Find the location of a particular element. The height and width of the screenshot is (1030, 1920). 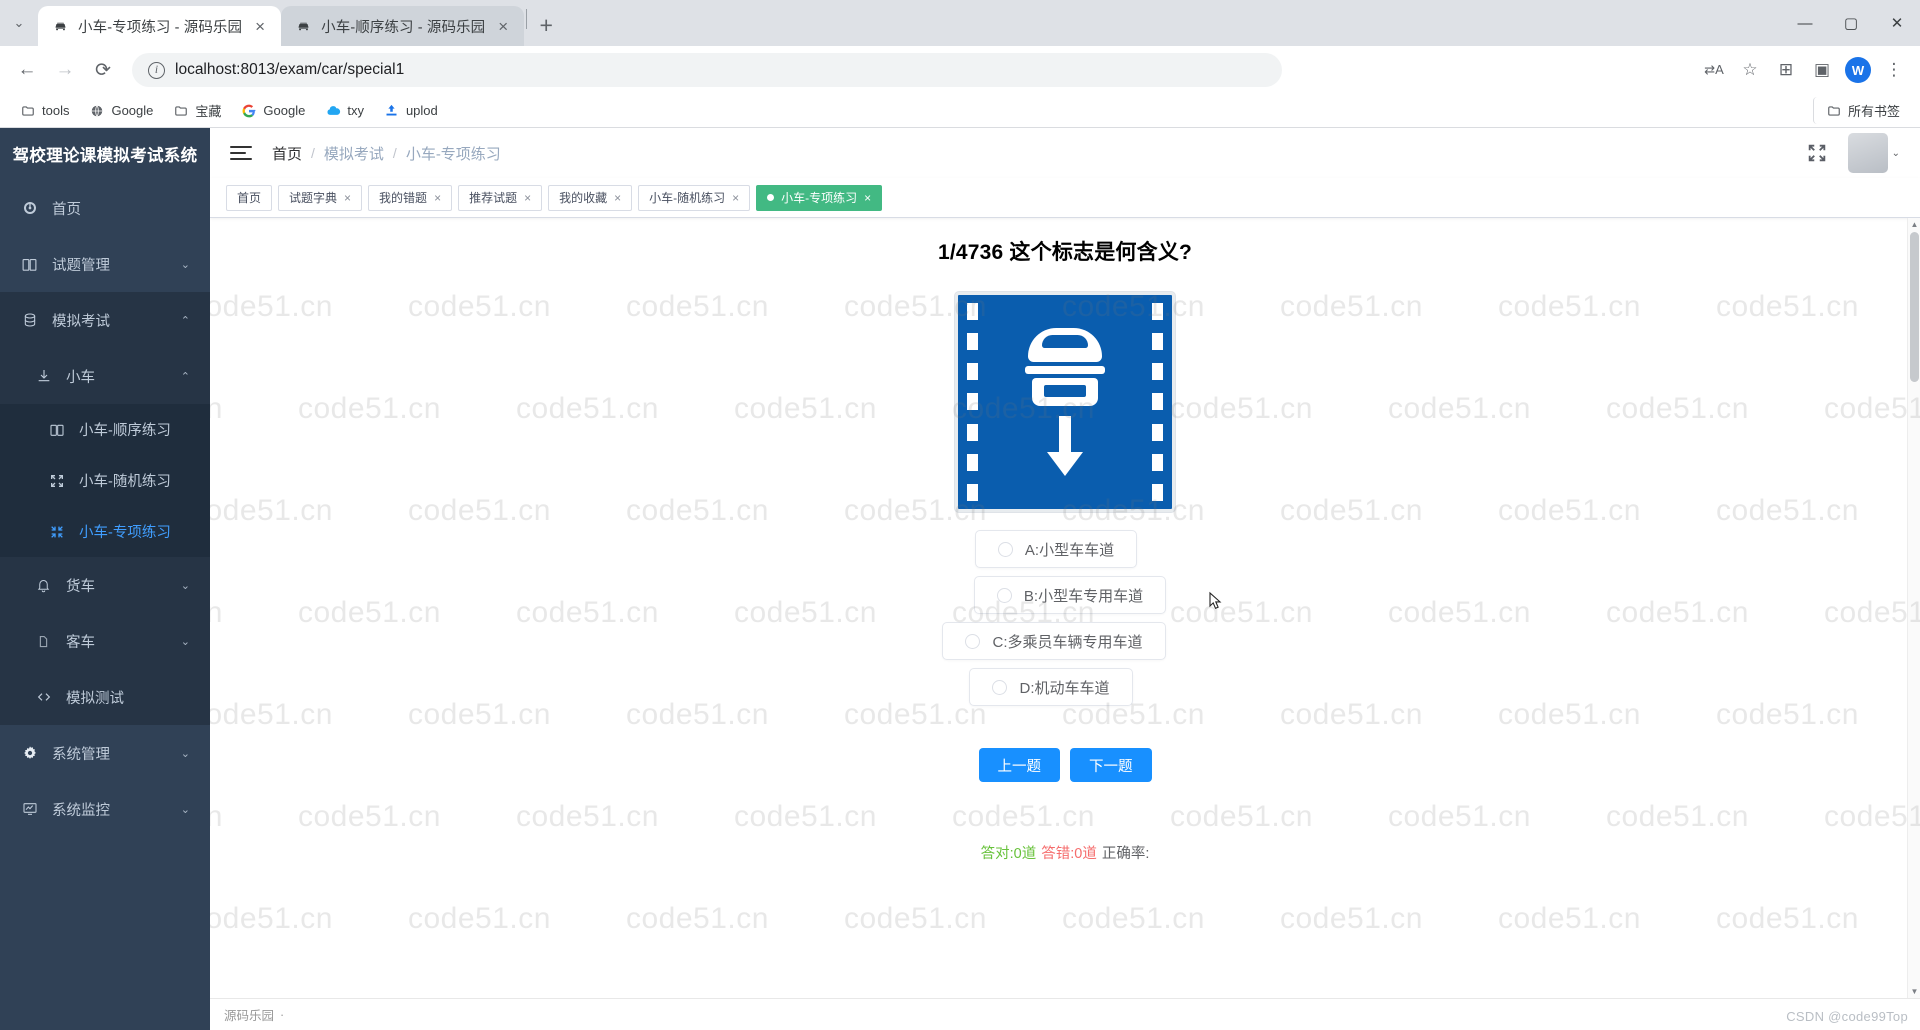

view-tab-recommended: 推荐试题 × is located at coordinates (500, 197).